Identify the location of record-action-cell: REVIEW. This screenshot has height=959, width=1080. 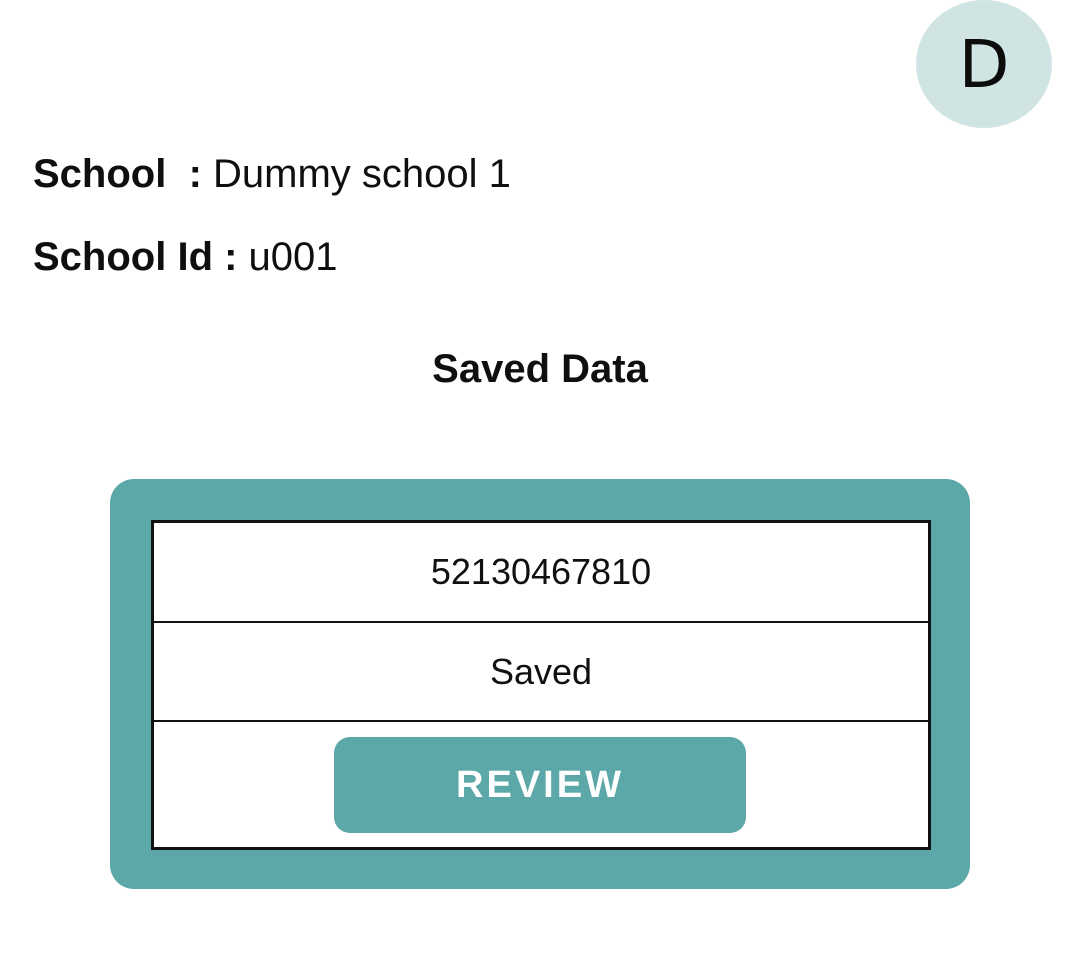
(541, 784).